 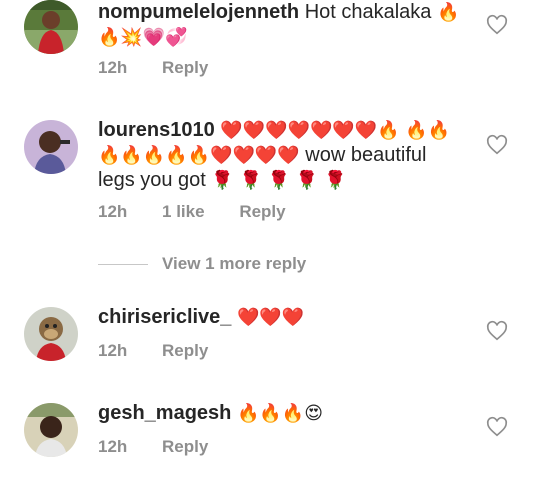 What do you see at coordinates (164, 317) in the screenshot?
I see `comment-username: chirisericlive_` at bounding box center [164, 317].